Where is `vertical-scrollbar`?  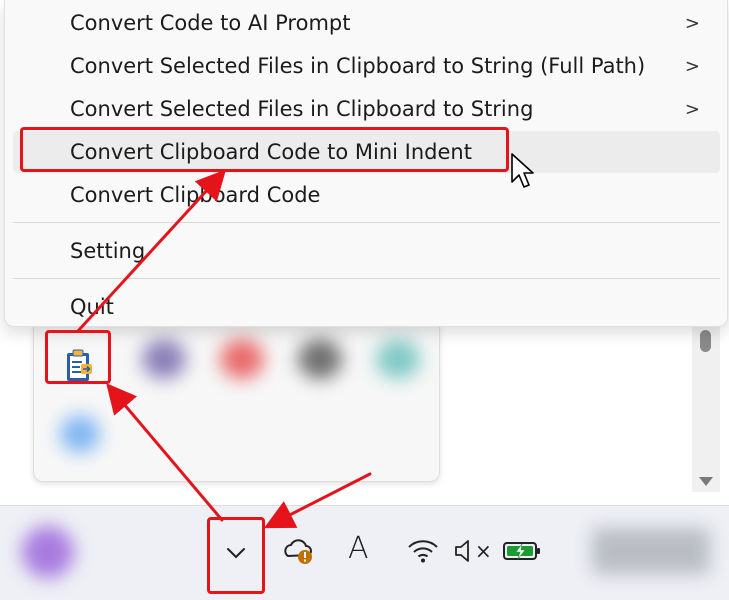 vertical-scrollbar is located at coordinates (706, 396).